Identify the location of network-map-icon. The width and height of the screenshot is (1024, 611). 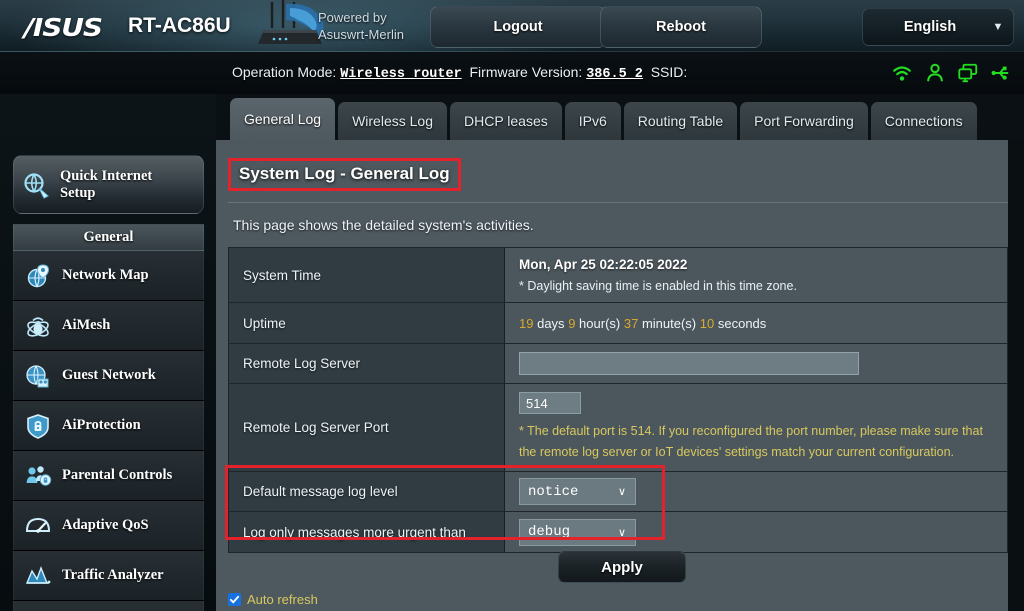
(38, 276).